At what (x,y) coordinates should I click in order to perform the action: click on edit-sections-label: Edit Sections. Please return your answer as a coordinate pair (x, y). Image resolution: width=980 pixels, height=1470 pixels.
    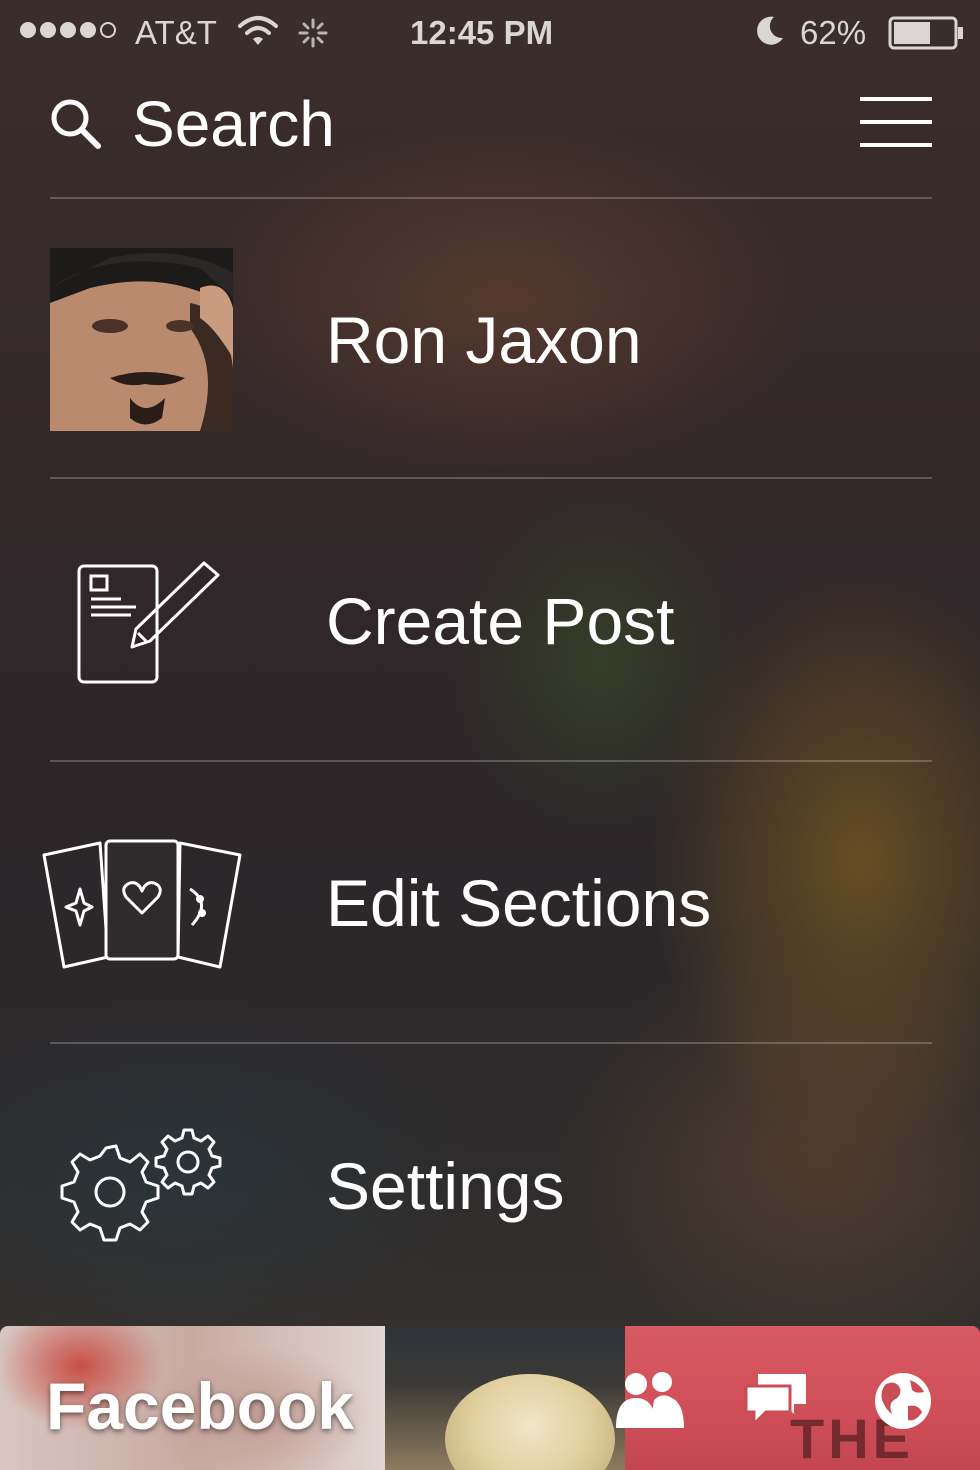
    Looking at the image, I should click on (518, 903).